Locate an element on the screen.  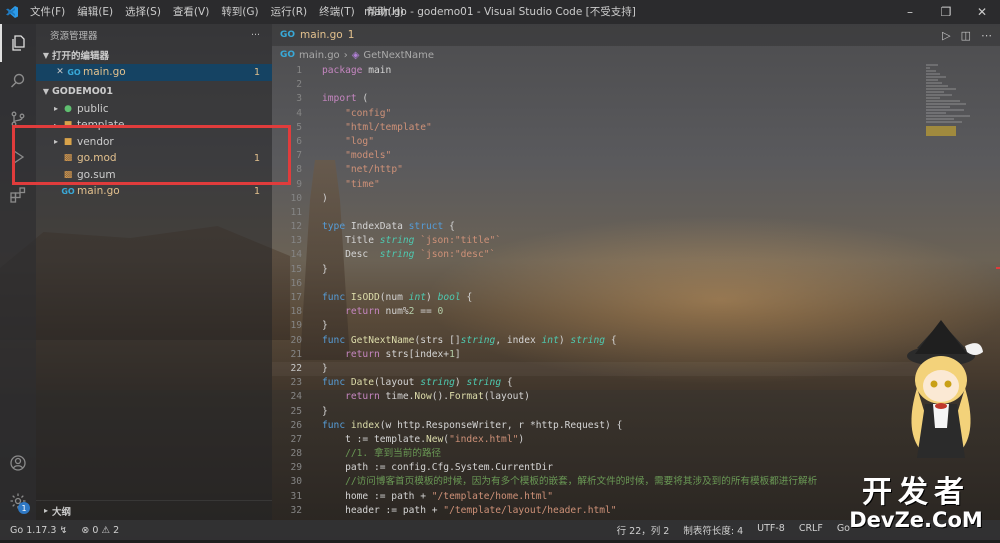
breadcrumb-file: main.go is located at coordinates (319, 55).